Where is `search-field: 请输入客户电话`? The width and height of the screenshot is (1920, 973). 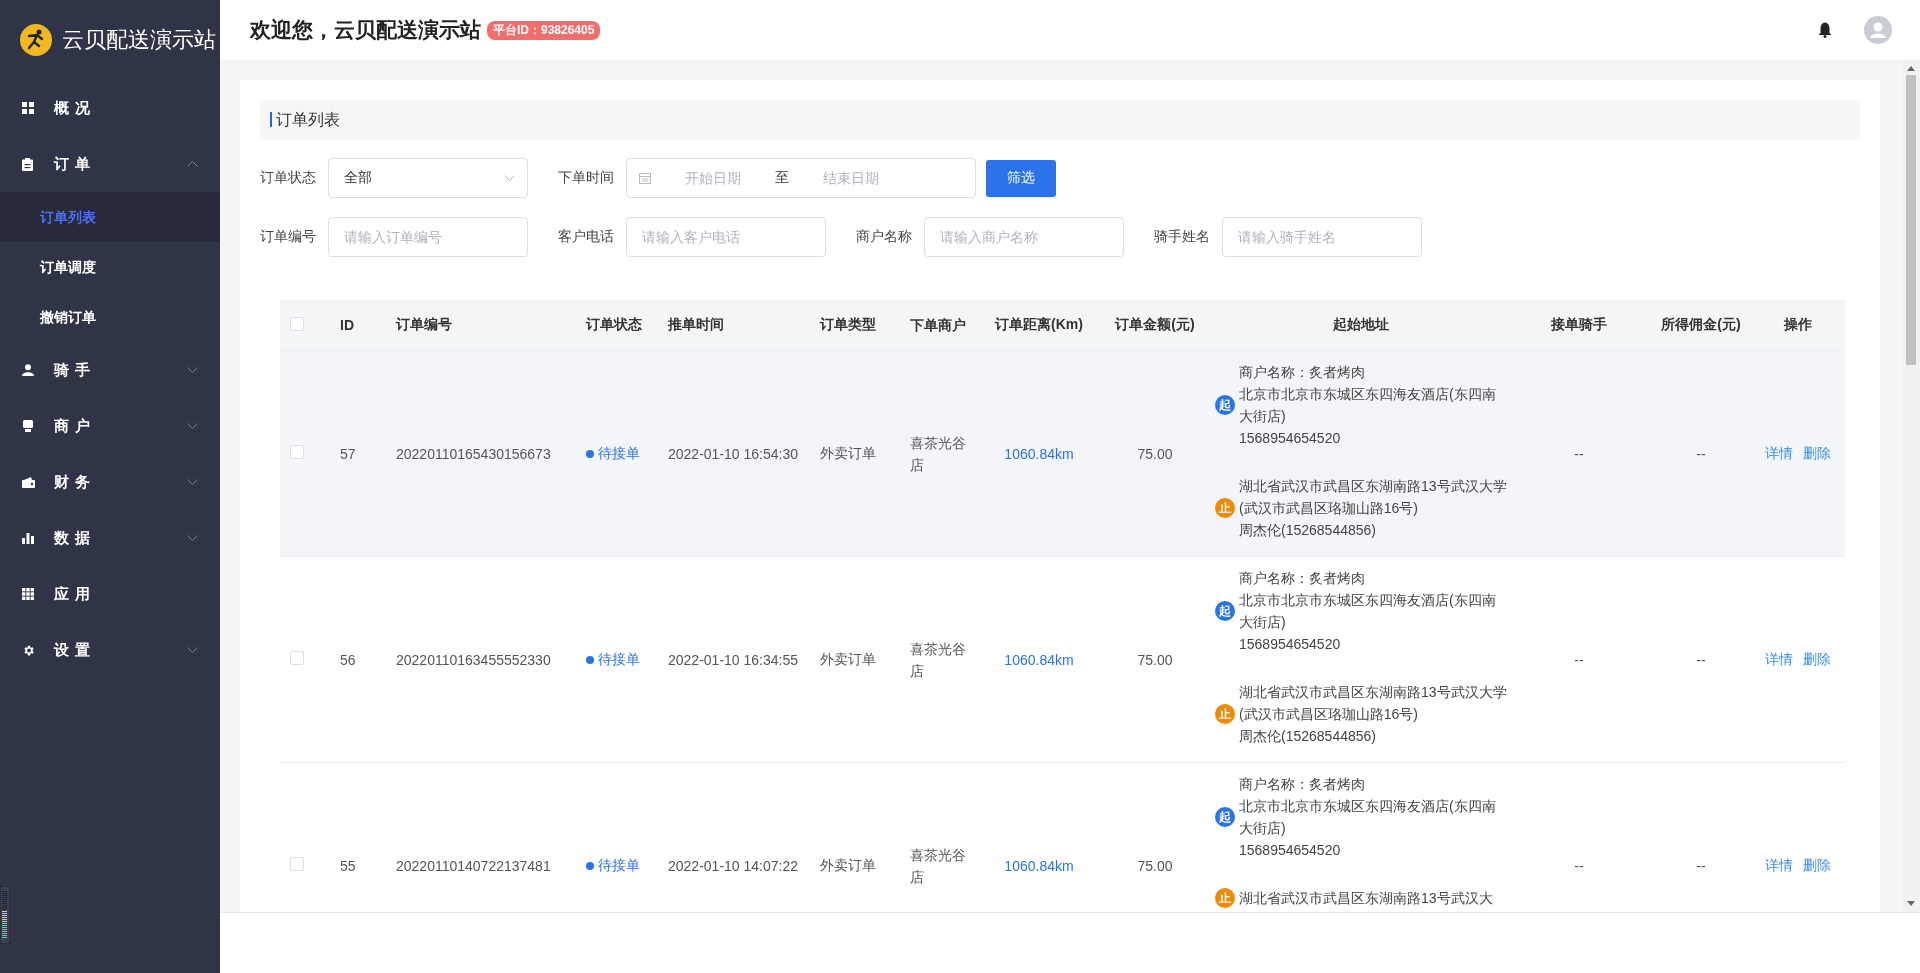
search-field: 请输入客户电话 is located at coordinates (726, 237).